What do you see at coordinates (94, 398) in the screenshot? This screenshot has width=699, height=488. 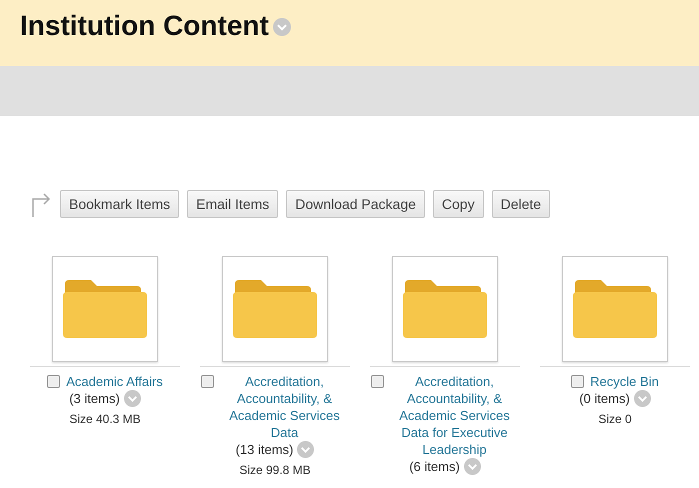 I see `item-count: (3 items)` at bounding box center [94, 398].